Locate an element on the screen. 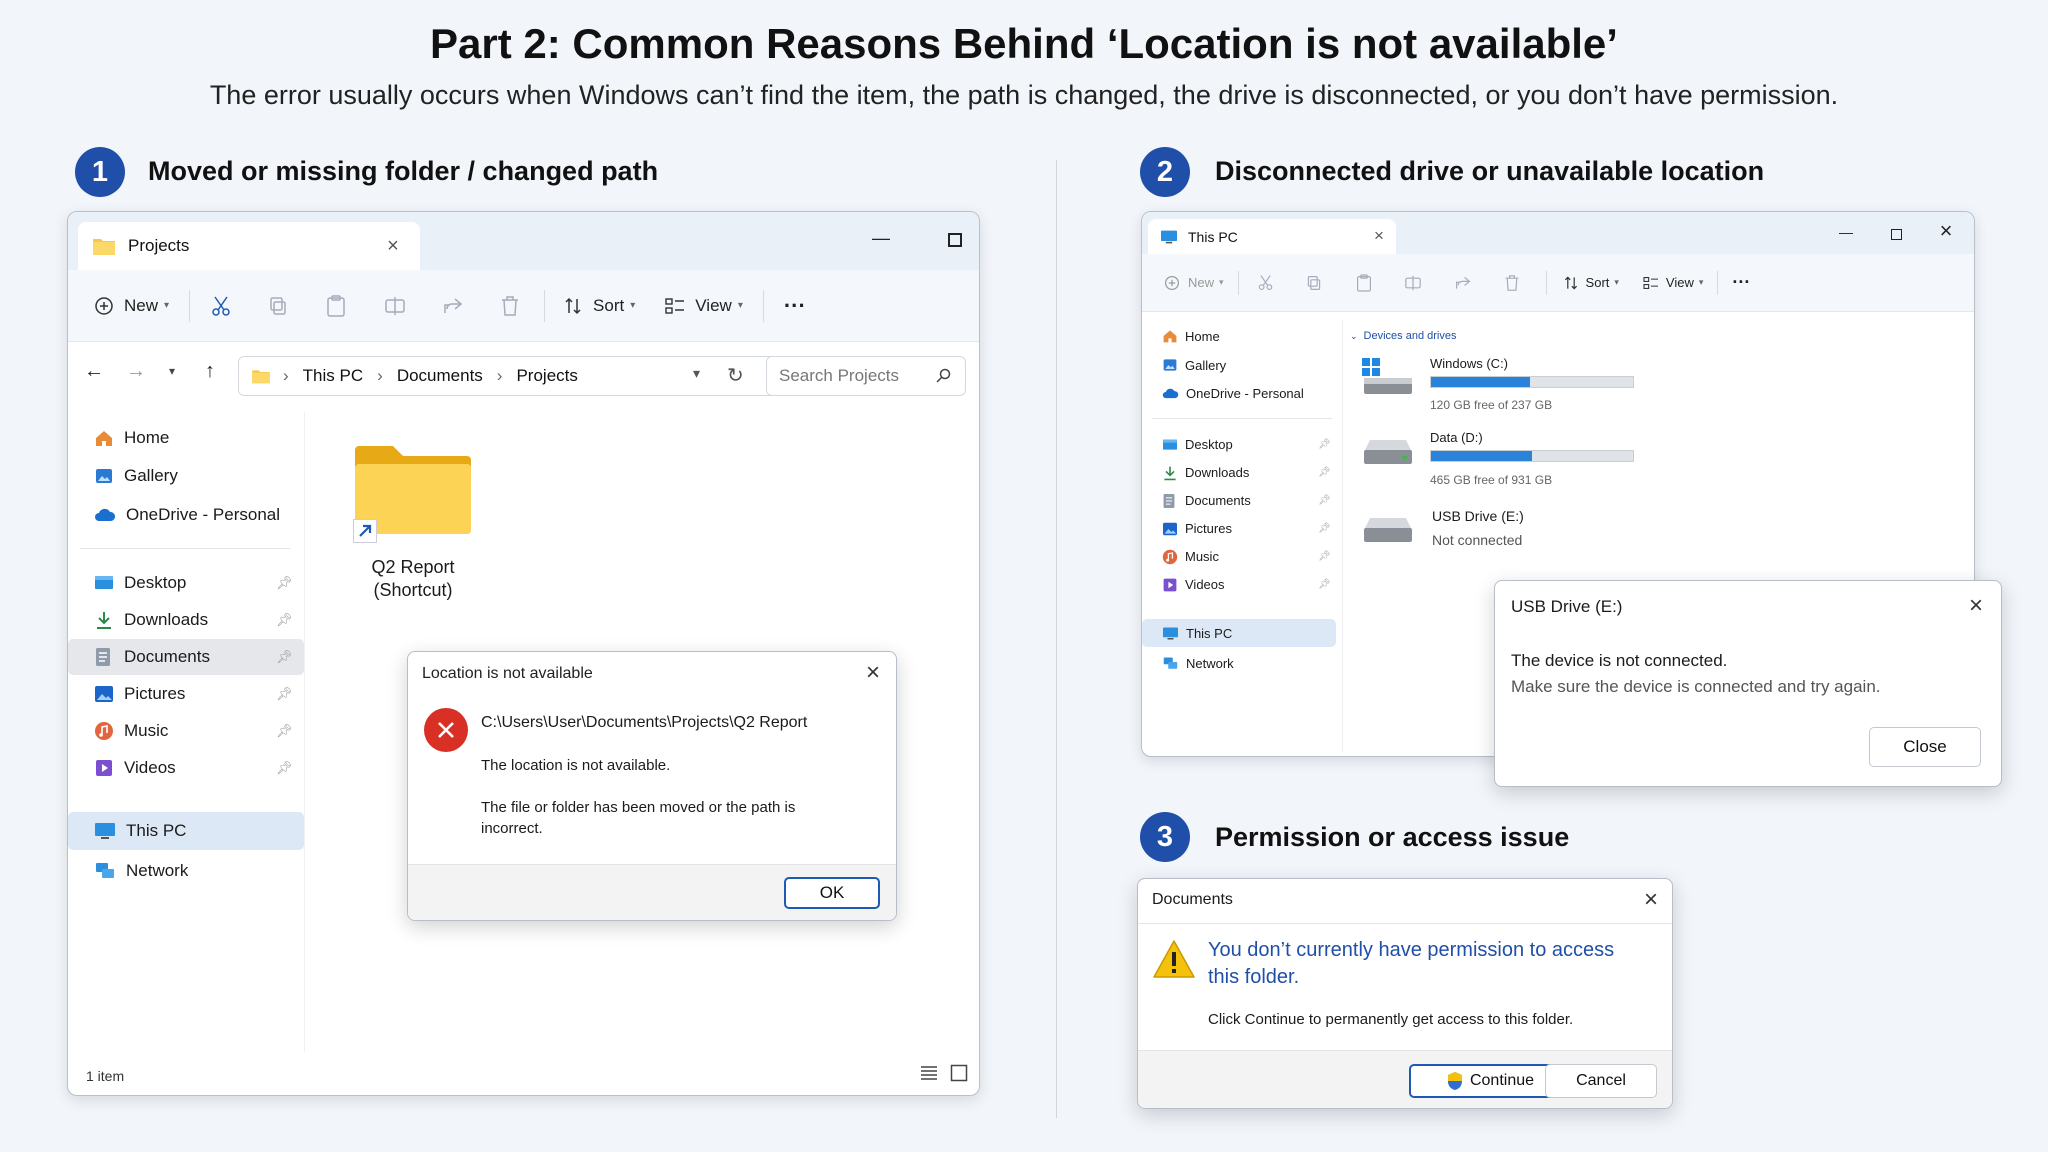 This screenshot has width=2048, height=1152. search-input: Search Projects is located at coordinates (866, 376).